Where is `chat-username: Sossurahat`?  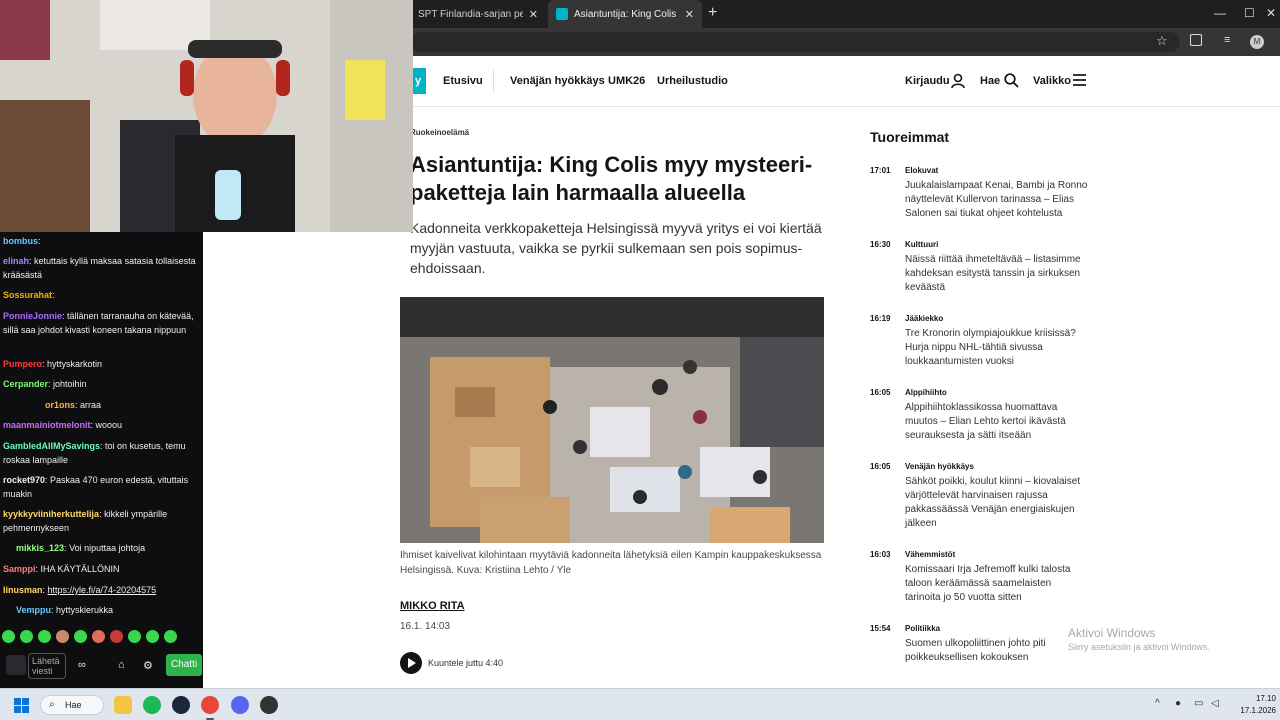 chat-username: Sossurahat is located at coordinates (27, 295).